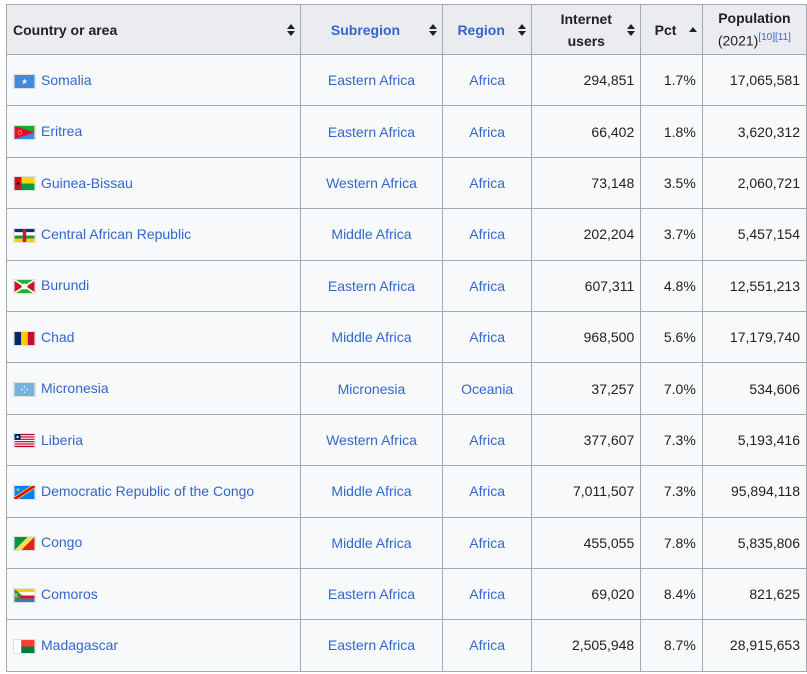 The height and width of the screenshot is (674, 807). What do you see at coordinates (586, 491) in the screenshot?
I see `cell-internet-users: 7,011,507` at bounding box center [586, 491].